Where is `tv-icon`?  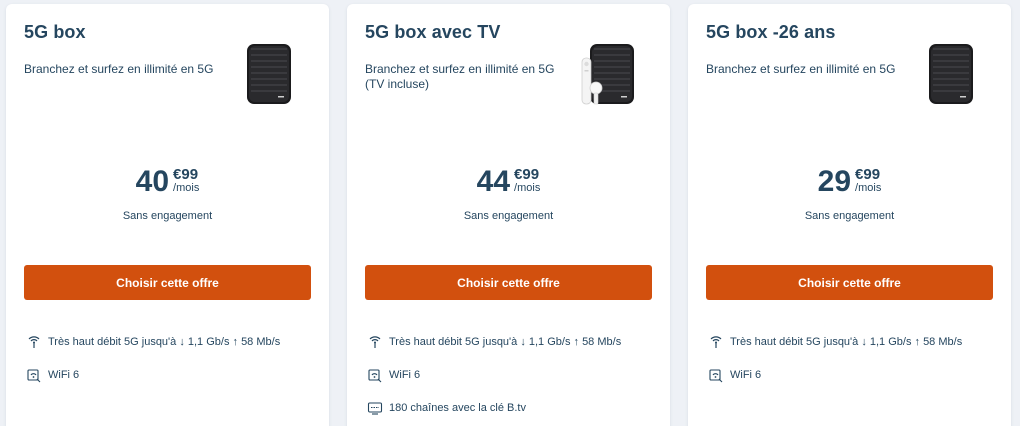 tv-icon is located at coordinates (375, 408).